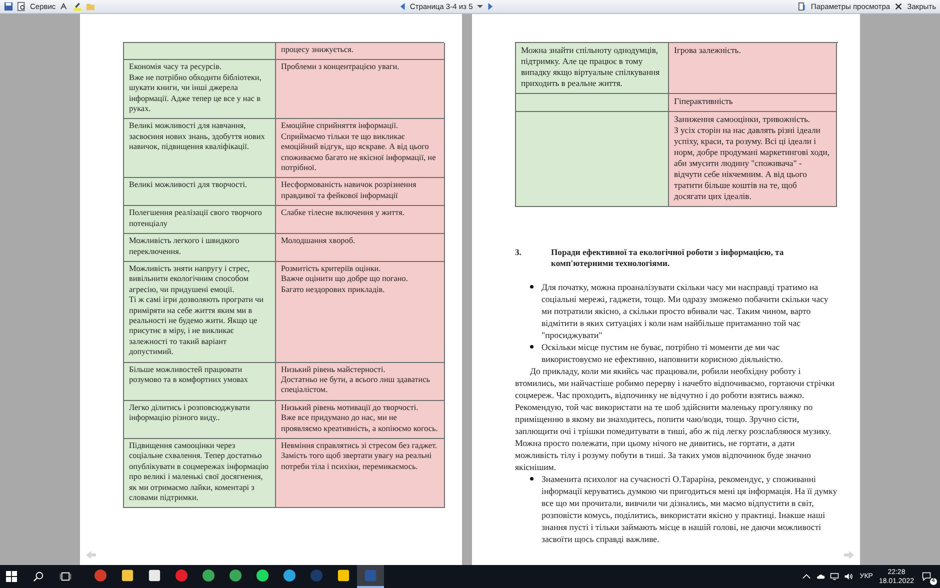  What do you see at coordinates (200, 90) in the screenshot?
I see `table-cell: Економія часу та ресурсів. Вже не потрібно обходити бібліотеки, шукати книги, чи інші джерела інформації. Адже тепер це все у нас в руках.` at bounding box center [200, 90].